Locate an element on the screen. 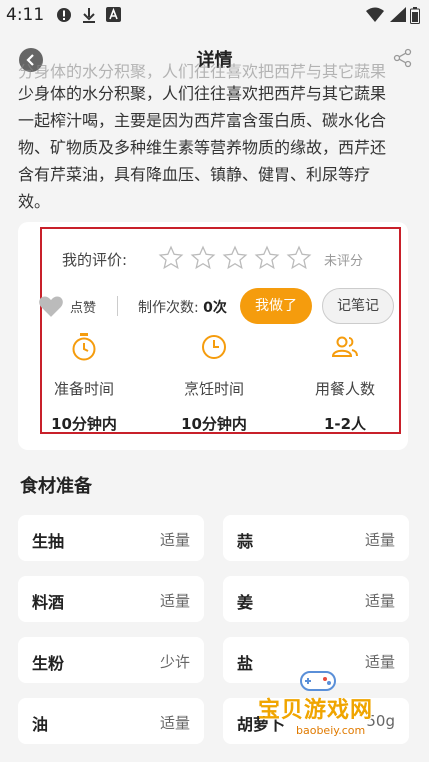 The height and width of the screenshot is (762, 429). divider is located at coordinates (117, 306).